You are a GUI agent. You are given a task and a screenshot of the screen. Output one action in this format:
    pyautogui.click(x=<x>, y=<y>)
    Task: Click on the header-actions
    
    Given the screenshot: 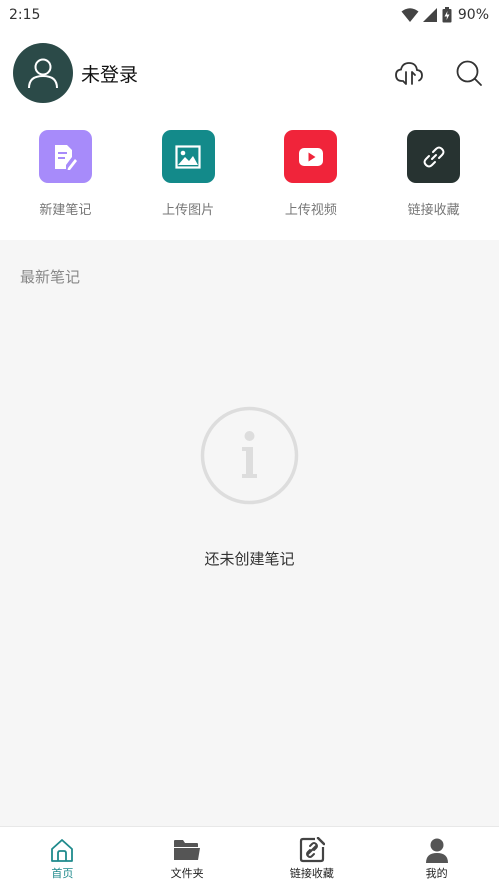 What is the action you would take?
    pyautogui.click(x=440, y=73)
    